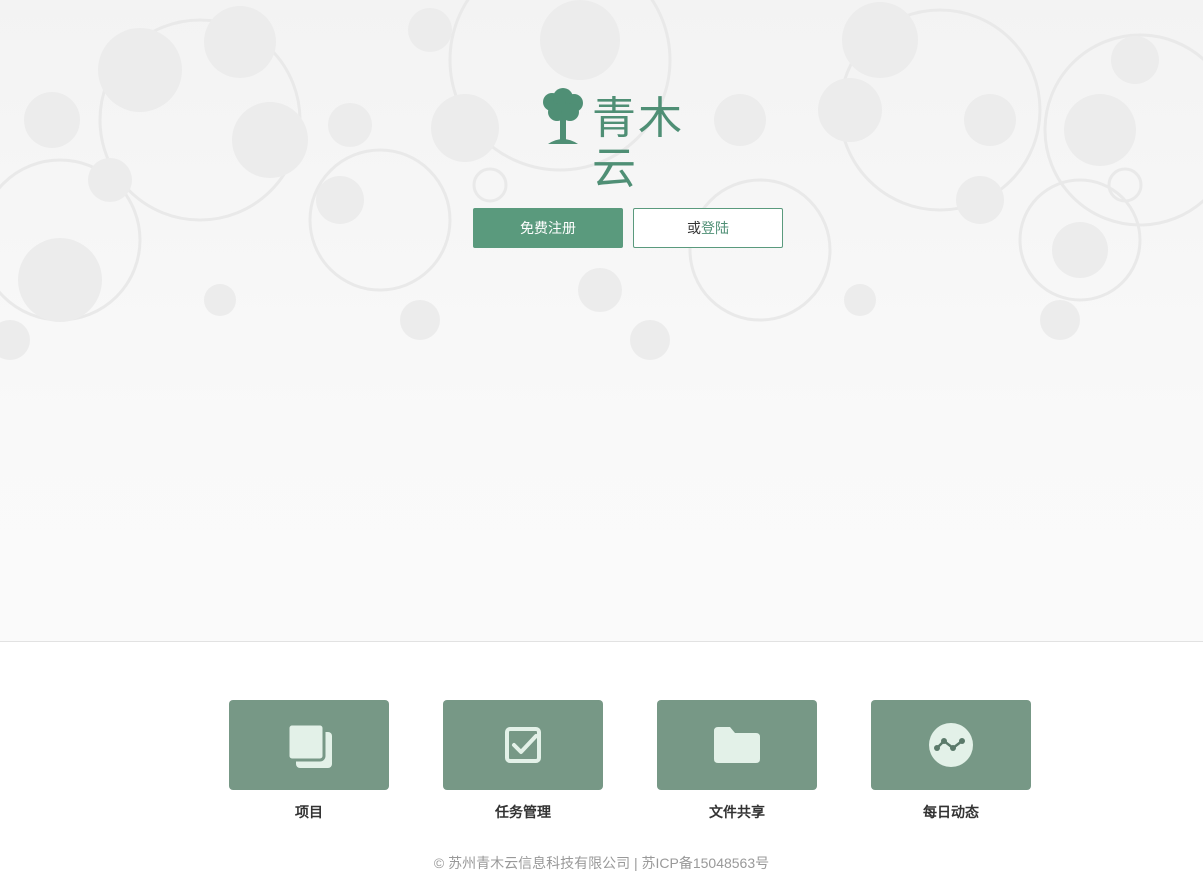 The image size is (1203, 895). I want to click on feature-list: 项目 任务管理 文件共享 每日动态, so click(601, 765).